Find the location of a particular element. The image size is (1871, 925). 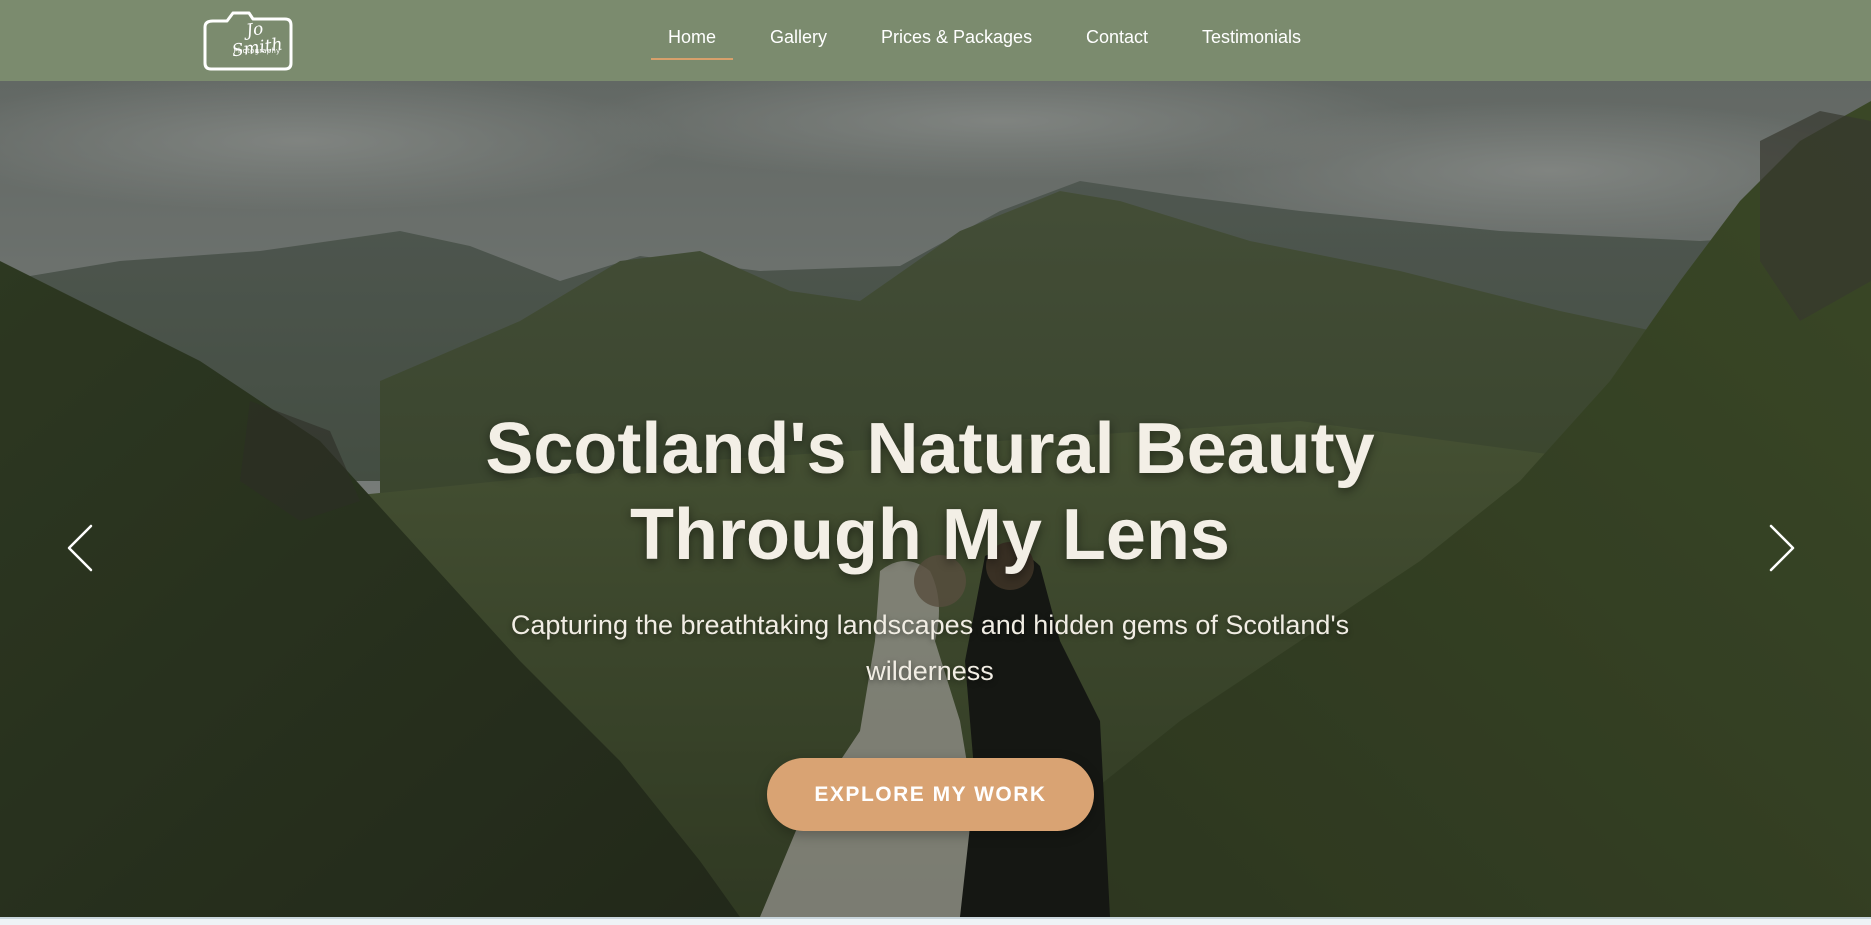

nav-item-prices-packages: Prices & Packages is located at coordinates (956, 38).